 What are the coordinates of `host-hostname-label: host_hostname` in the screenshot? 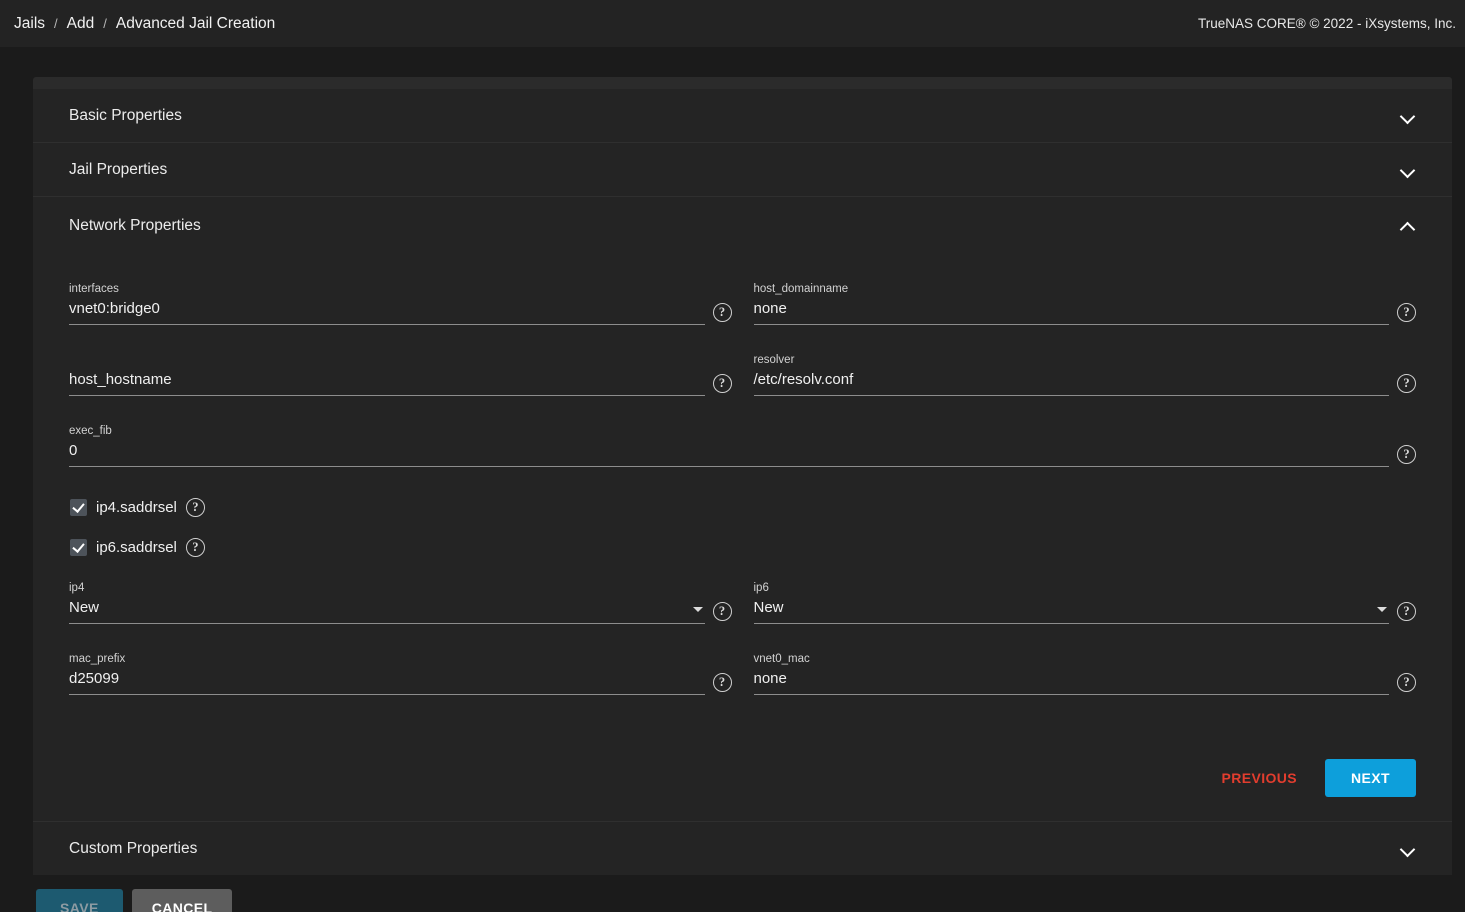 It's located at (120, 379).